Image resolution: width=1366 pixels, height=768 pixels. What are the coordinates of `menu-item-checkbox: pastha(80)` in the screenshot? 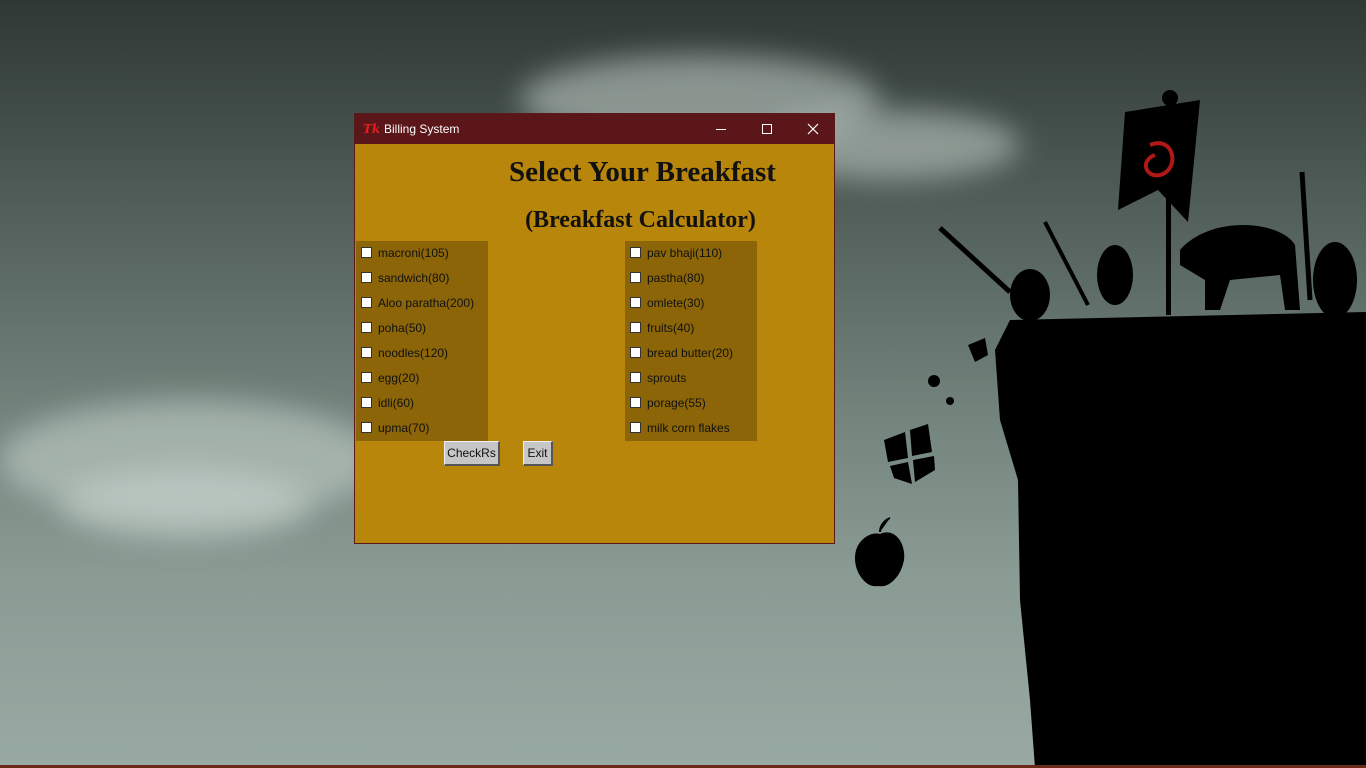 It's located at (691, 278).